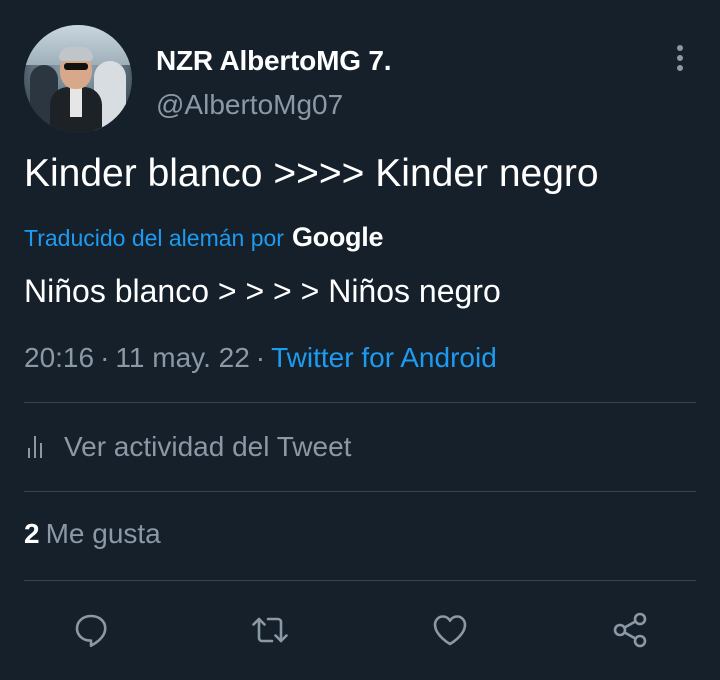  Describe the element at coordinates (208, 446) in the screenshot. I see `activity-label: Ver actividad del Tweet` at that location.